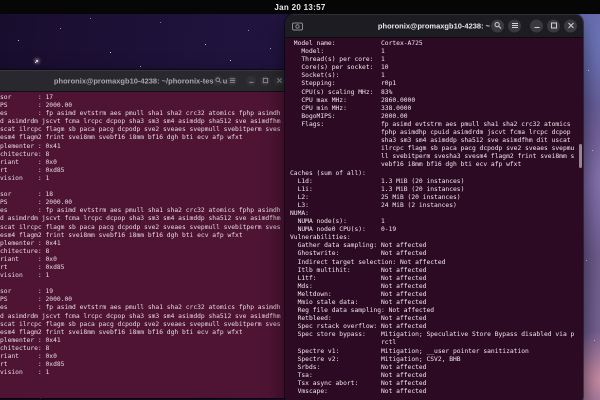 This screenshot has width=600, height=400. What do you see at coordinates (434, 26) in the screenshot?
I see `right-terminal-headerbar: phoronix@promaxgb10-4238: ~` at bounding box center [434, 26].